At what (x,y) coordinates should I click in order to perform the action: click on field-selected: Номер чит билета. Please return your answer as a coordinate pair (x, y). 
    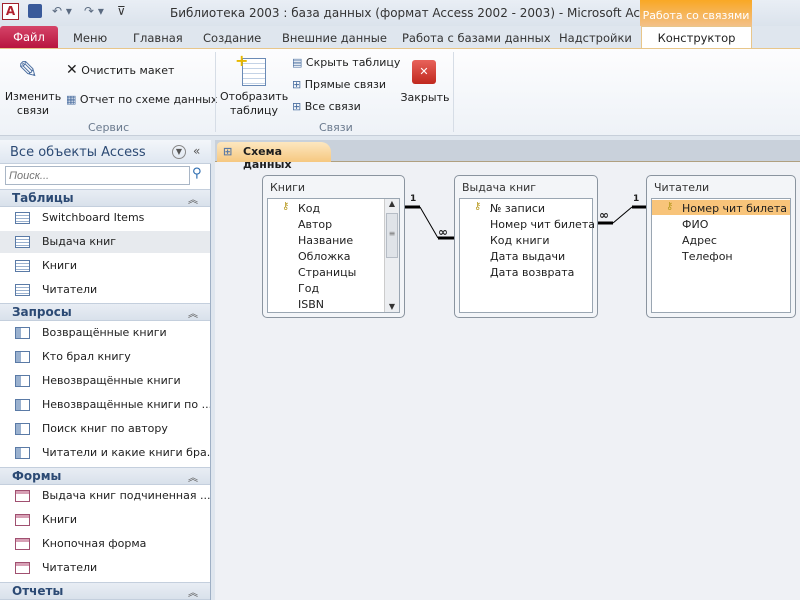
    Looking at the image, I should click on (734, 208).